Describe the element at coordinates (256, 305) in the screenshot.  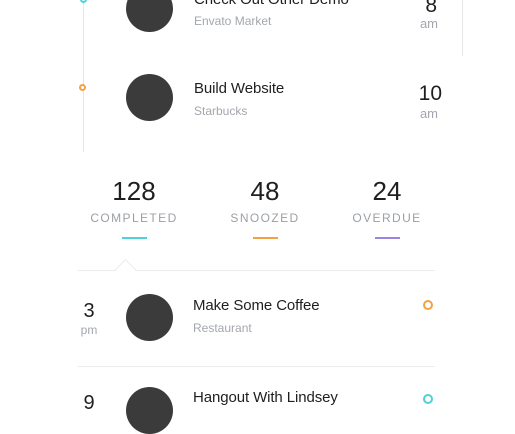
I see `list-item-title: Make Some Coffee` at that location.